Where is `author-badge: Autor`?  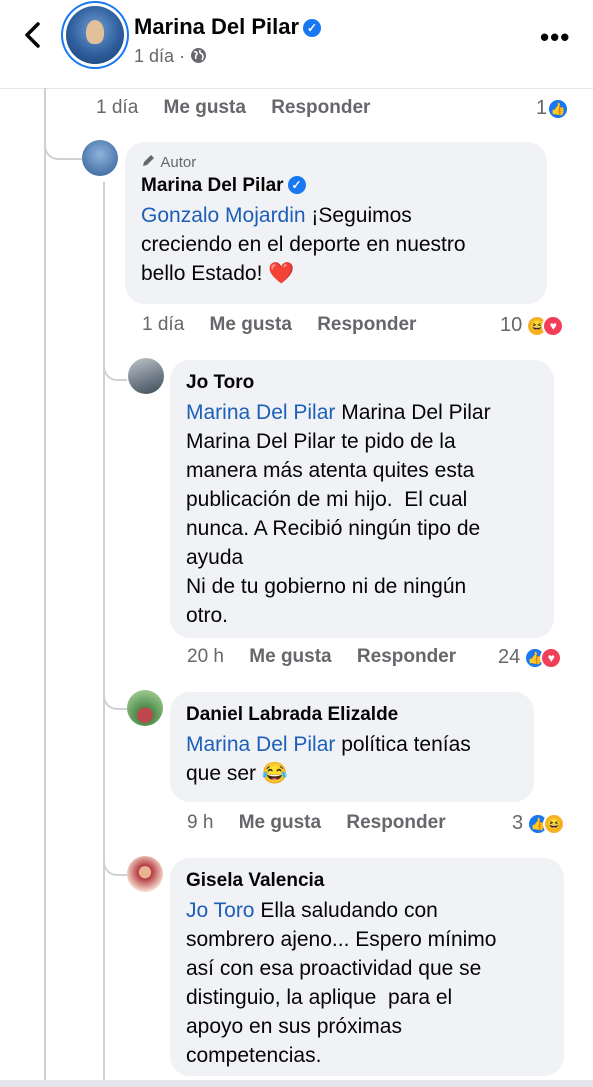
author-badge: Autor is located at coordinates (336, 162).